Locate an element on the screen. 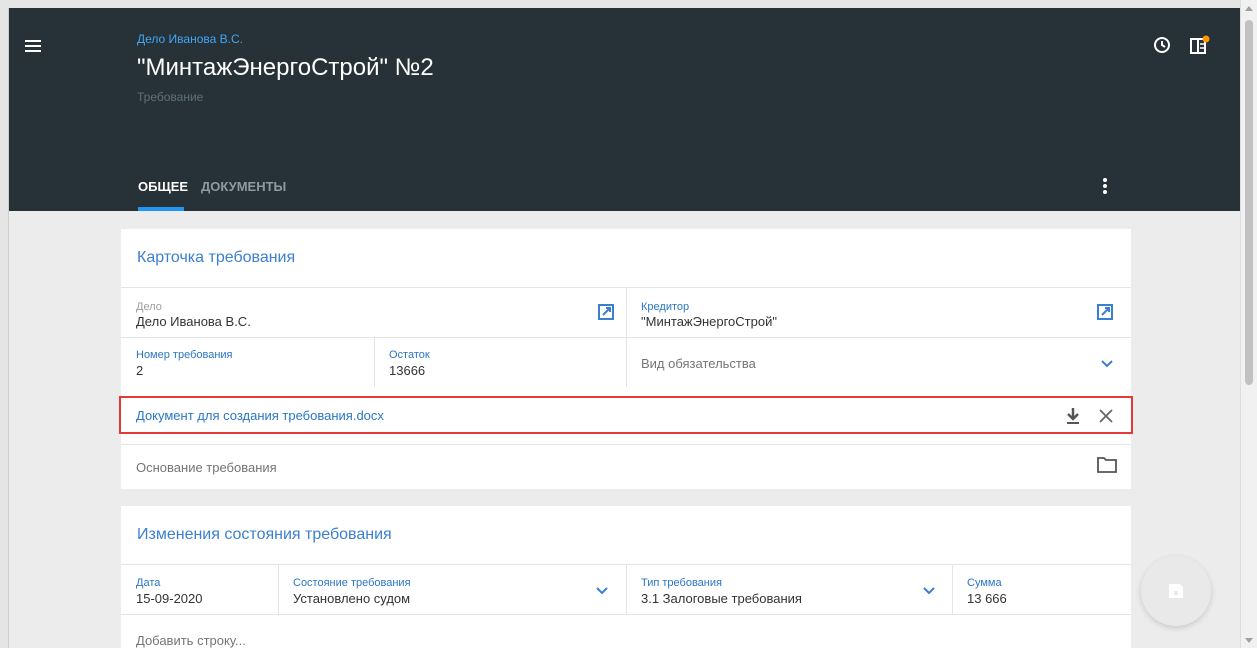 The height and width of the screenshot is (648, 1257). save-button is located at coordinates (1176, 591).